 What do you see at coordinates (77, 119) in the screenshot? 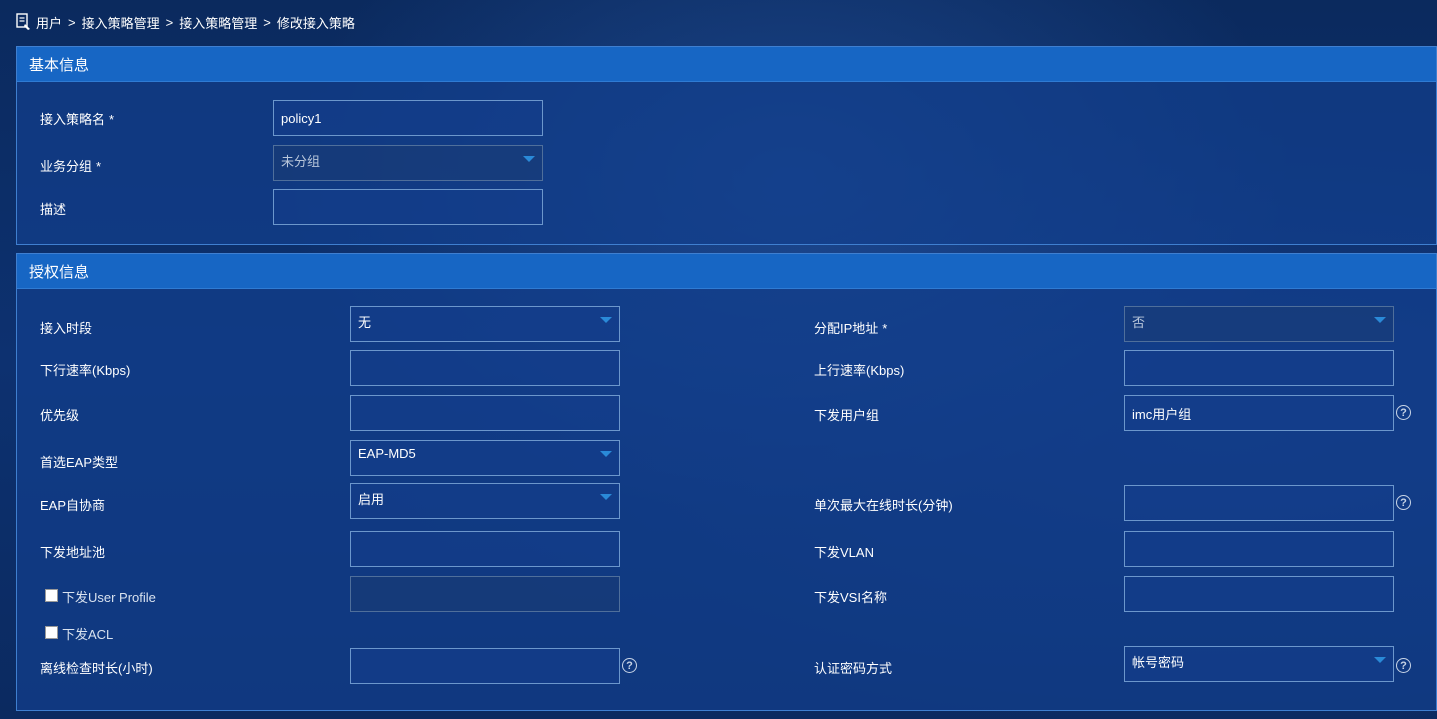
I see `policy-name-label: 接入策略名 *` at bounding box center [77, 119].